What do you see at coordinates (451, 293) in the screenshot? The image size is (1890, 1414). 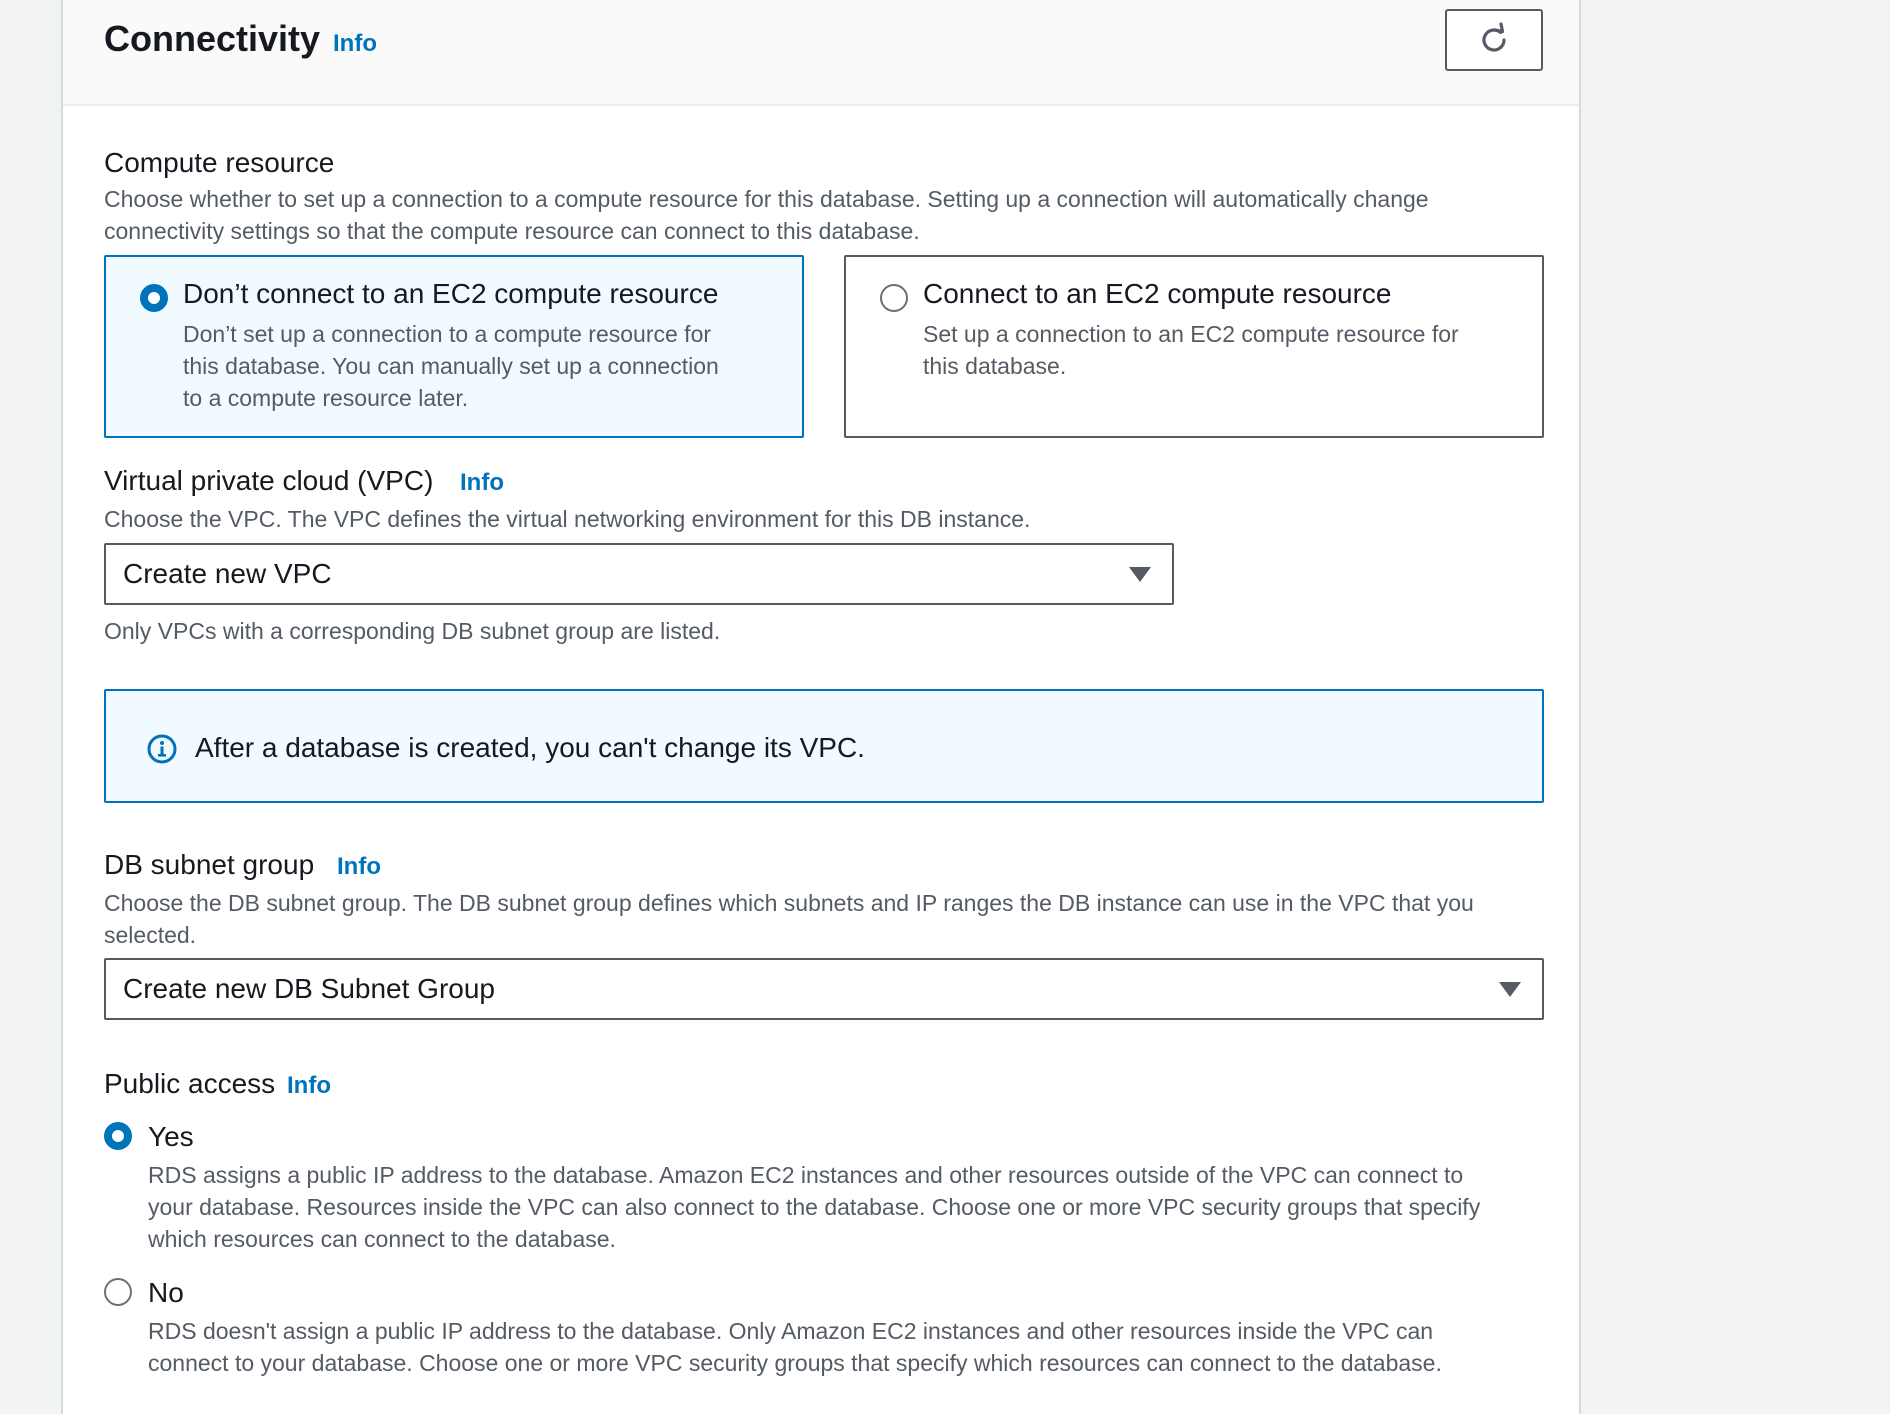 I see `option-title: Don’t connect to an EC2 compute resource` at bounding box center [451, 293].